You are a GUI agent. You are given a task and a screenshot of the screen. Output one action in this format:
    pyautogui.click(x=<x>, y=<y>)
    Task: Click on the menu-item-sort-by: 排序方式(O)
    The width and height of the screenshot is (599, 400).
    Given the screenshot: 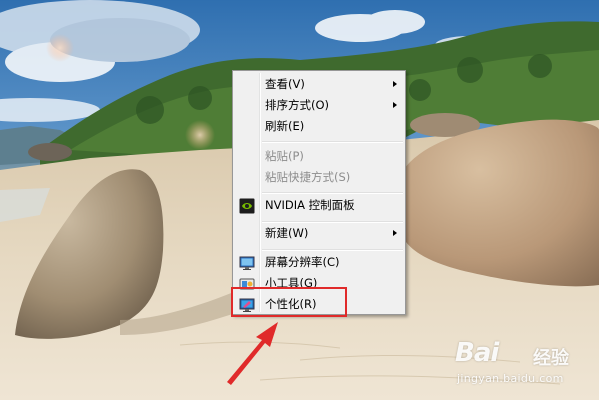 What is the action you would take?
    pyautogui.click(x=319, y=105)
    